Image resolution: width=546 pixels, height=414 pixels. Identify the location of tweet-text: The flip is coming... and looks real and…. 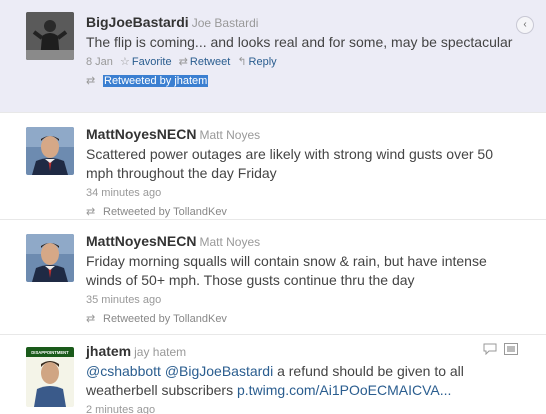
(299, 42).